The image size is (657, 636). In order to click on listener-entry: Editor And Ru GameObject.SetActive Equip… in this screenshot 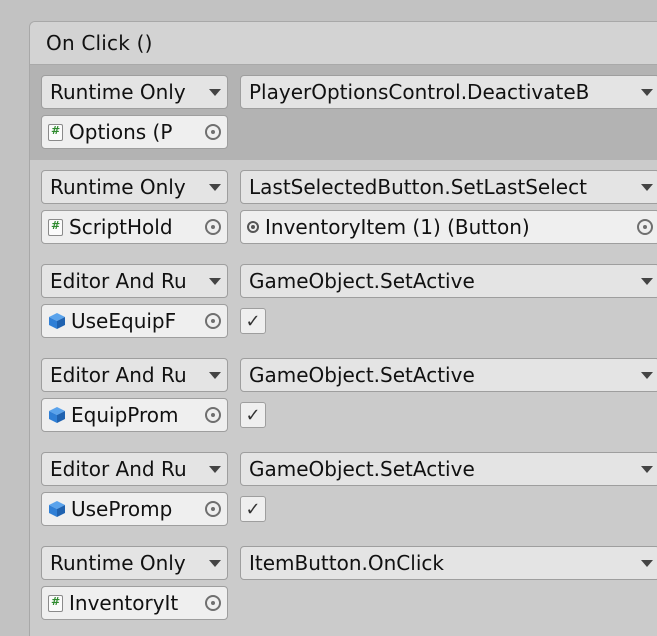, I will do `click(343, 395)`.